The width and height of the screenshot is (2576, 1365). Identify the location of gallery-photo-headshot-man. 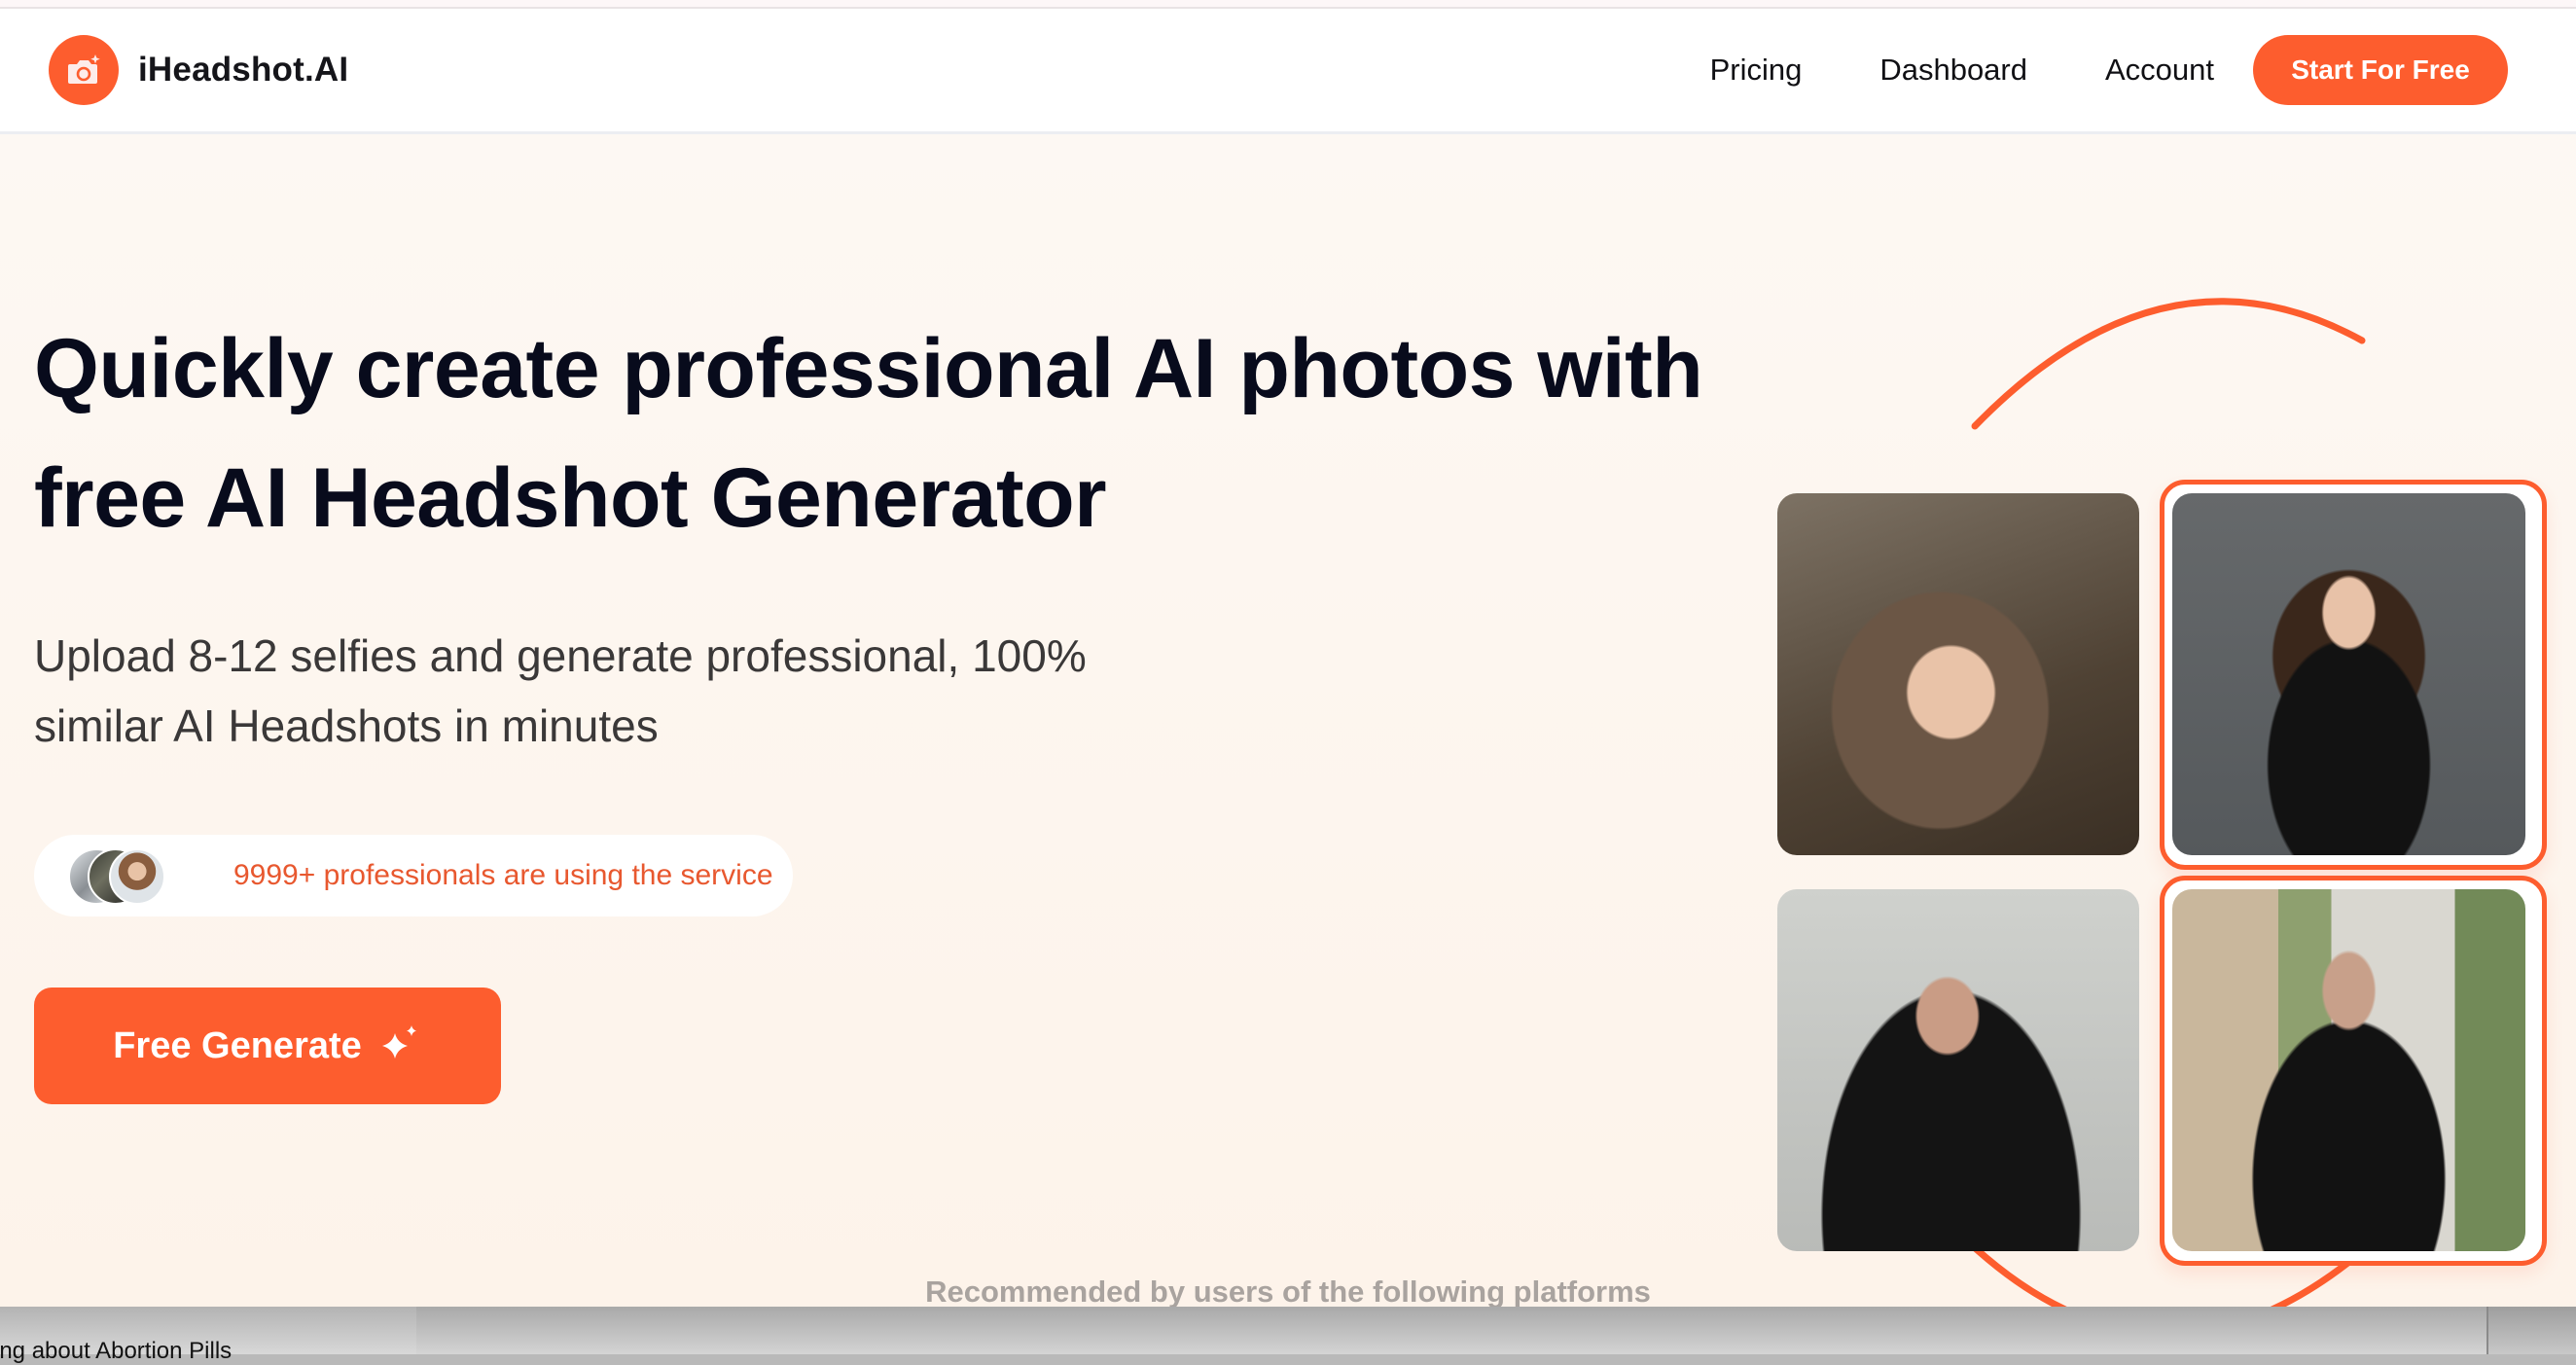
(2348, 1070).